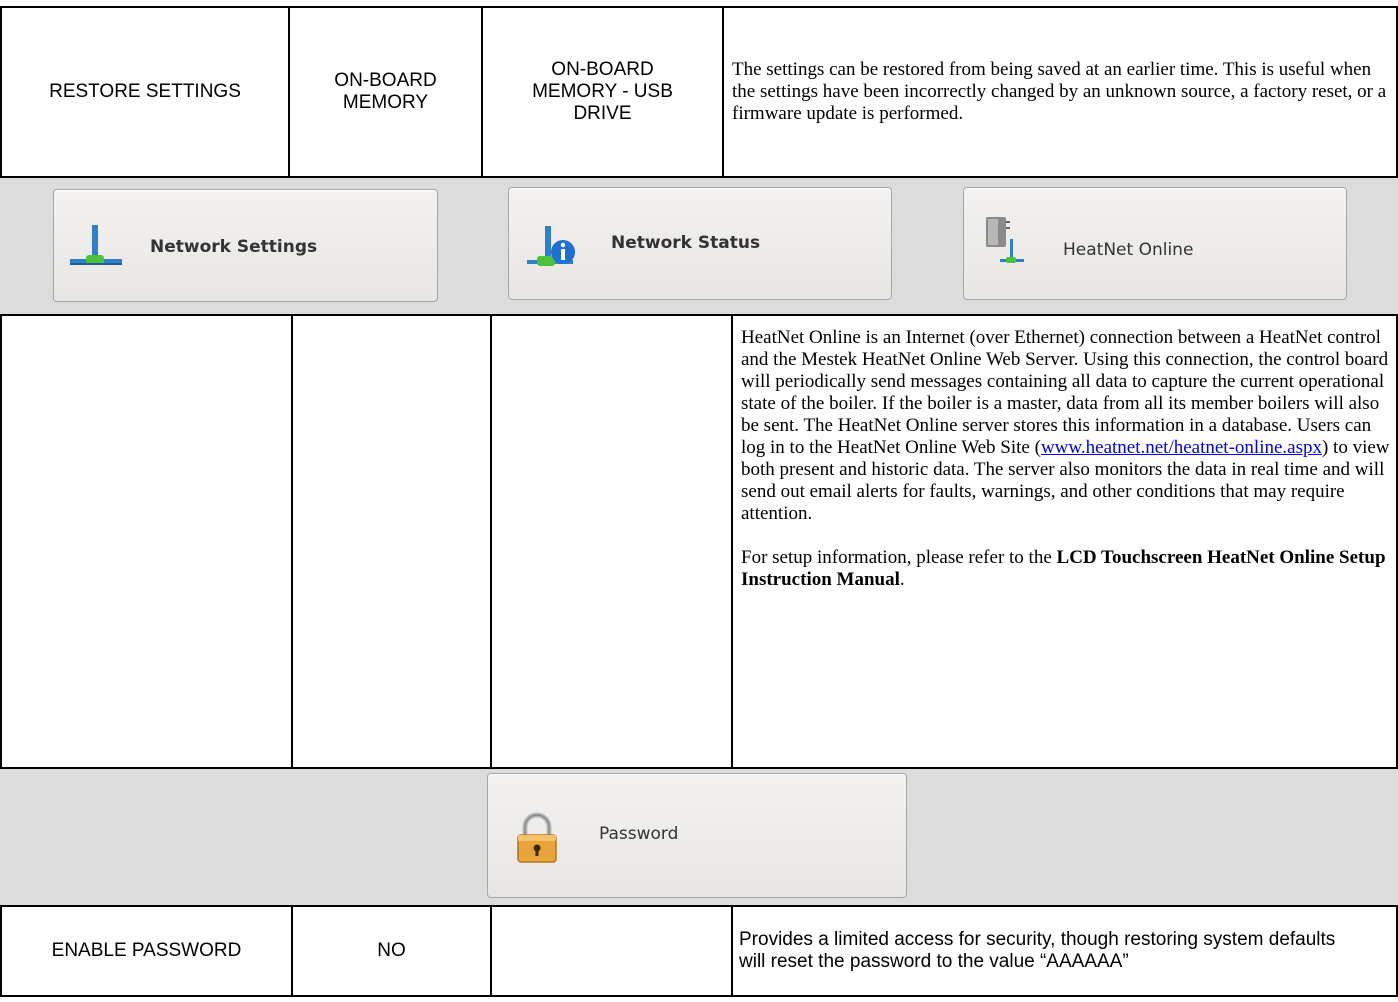  Describe the element at coordinates (686, 243) in the screenshot. I see `network-status-label: Network Status` at that location.